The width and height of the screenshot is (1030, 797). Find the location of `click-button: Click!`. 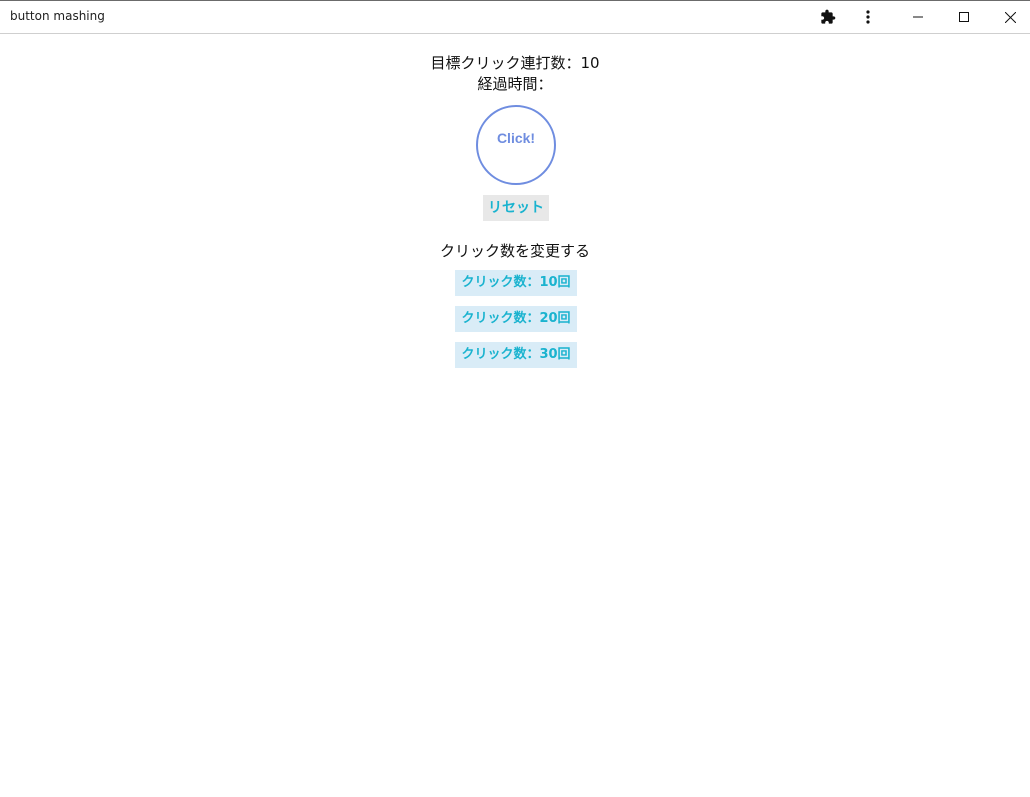

click-button: Click! is located at coordinates (516, 145).